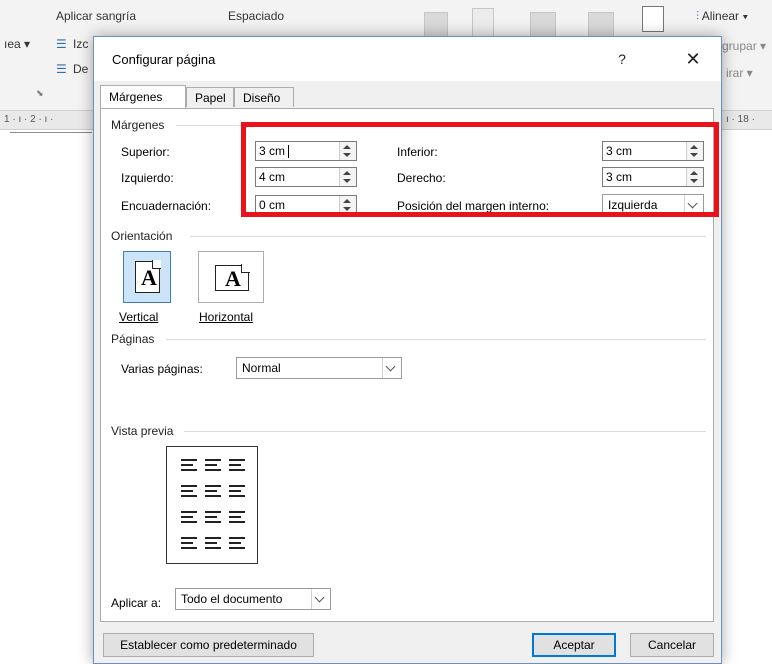 The height and width of the screenshot is (664, 772). Describe the element at coordinates (232, 599) in the screenshot. I see `aplicar-a-value: Todo el documento` at that location.